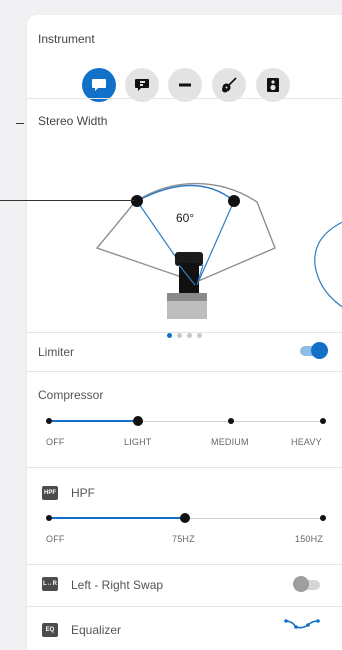 This screenshot has height=650, width=342. I want to click on instrument-button-vocal, so click(99, 85).